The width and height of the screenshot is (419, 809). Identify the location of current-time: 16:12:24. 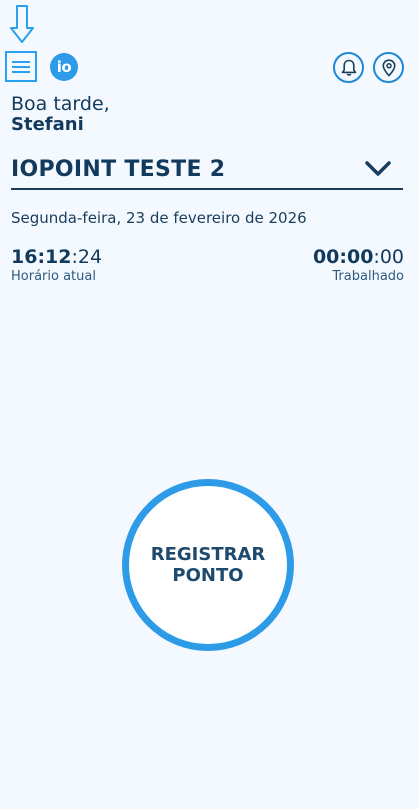
(56, 257).